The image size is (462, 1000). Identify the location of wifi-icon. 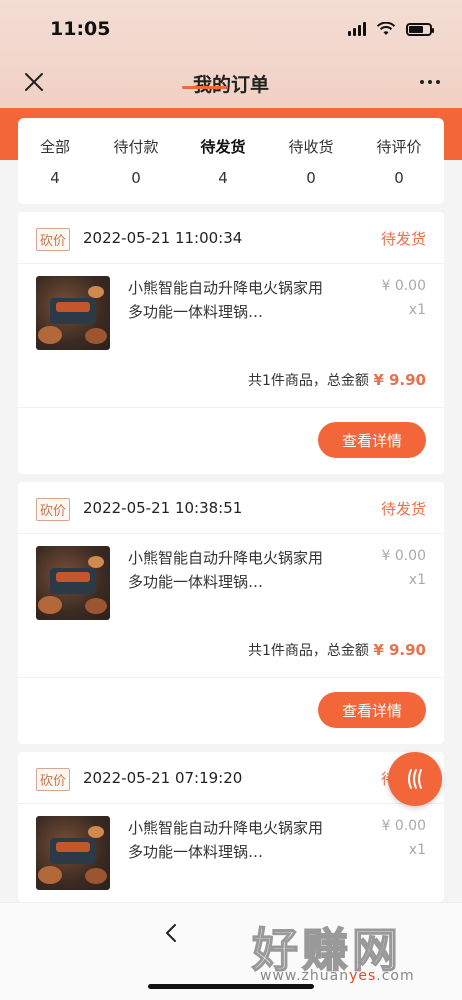
(386, 28).